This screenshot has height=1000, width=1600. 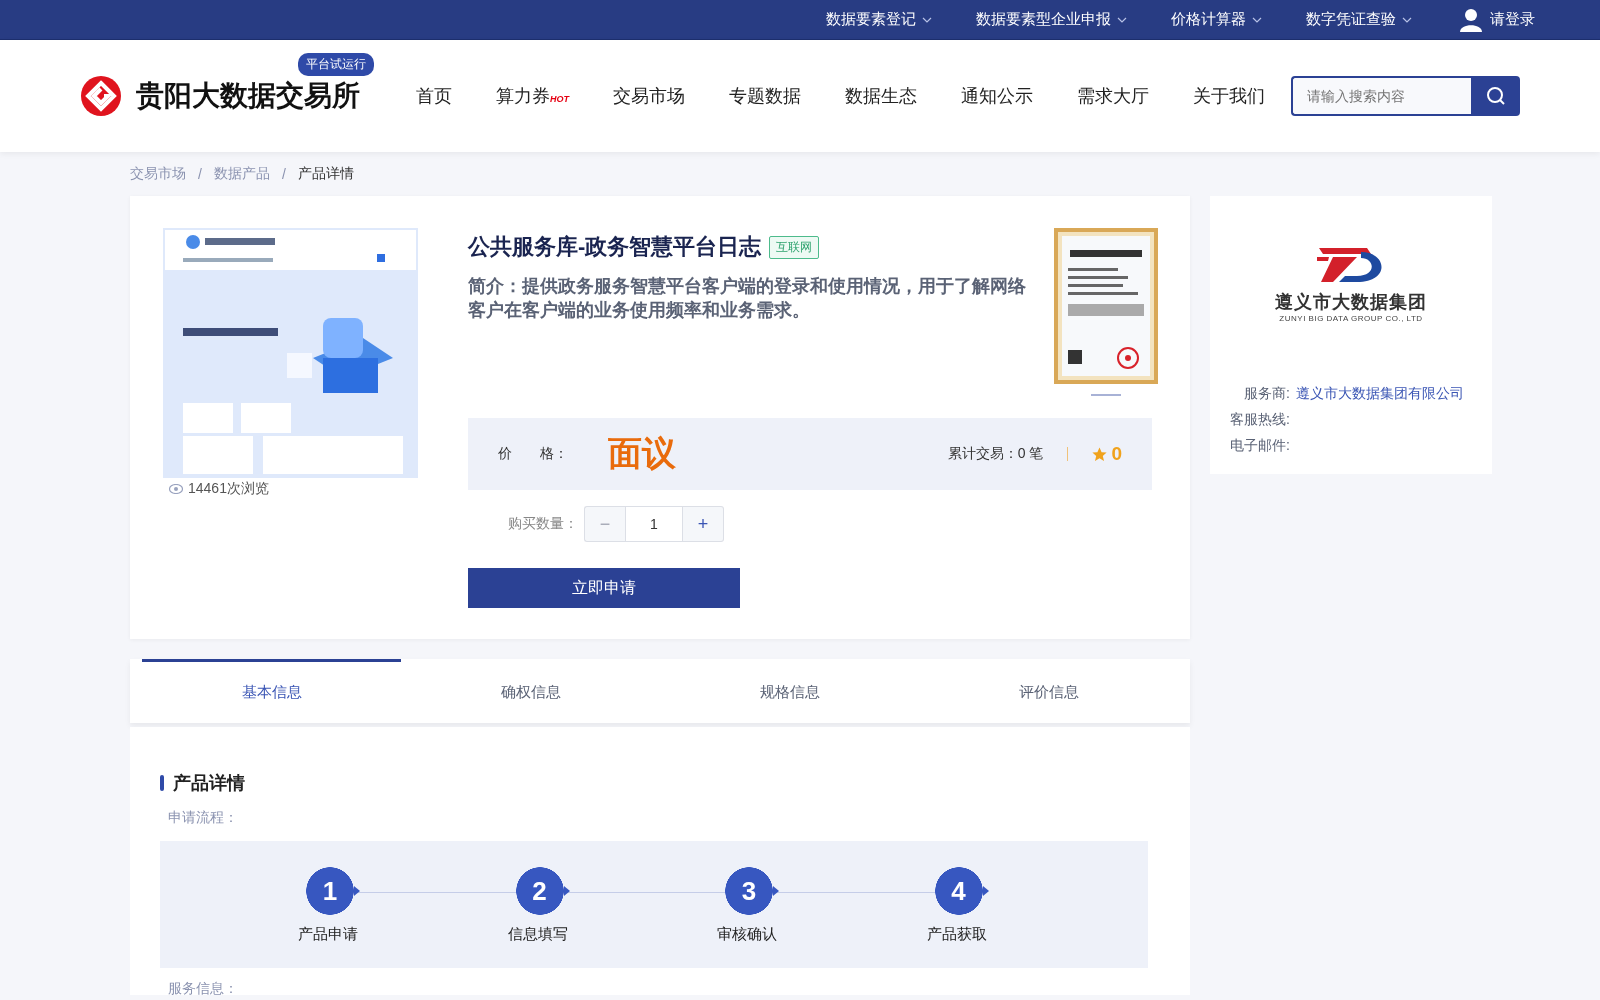 I want to click on category-tag: 互联网, so click(x=794, y=247).